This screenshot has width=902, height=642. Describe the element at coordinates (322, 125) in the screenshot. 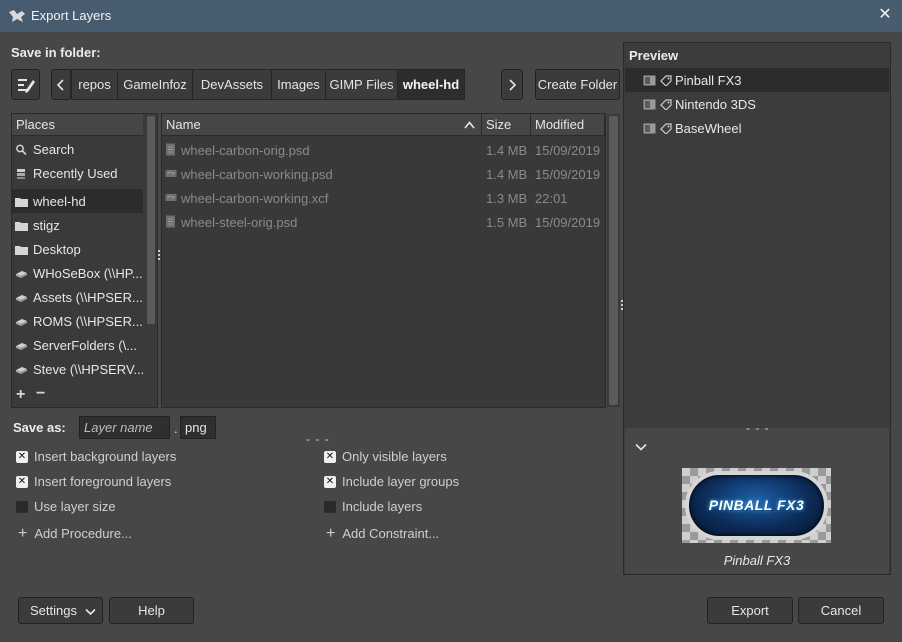

I see `column-name-header: Name` at that location.